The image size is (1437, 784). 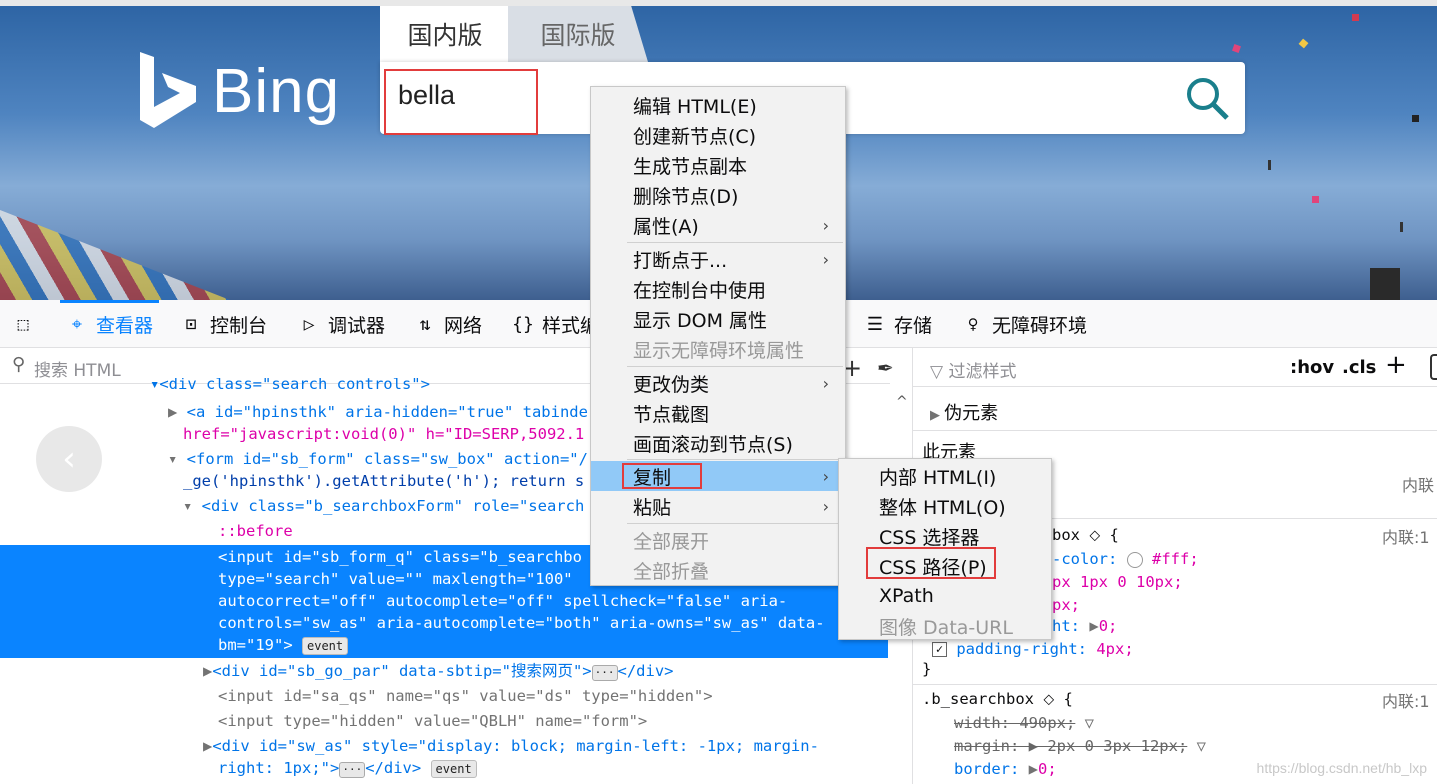 What do you see at coordinates (109, 324) in the screenshot?
I see `tab-inspector: ⌖ 查看器` at bounding box center [109, 324].